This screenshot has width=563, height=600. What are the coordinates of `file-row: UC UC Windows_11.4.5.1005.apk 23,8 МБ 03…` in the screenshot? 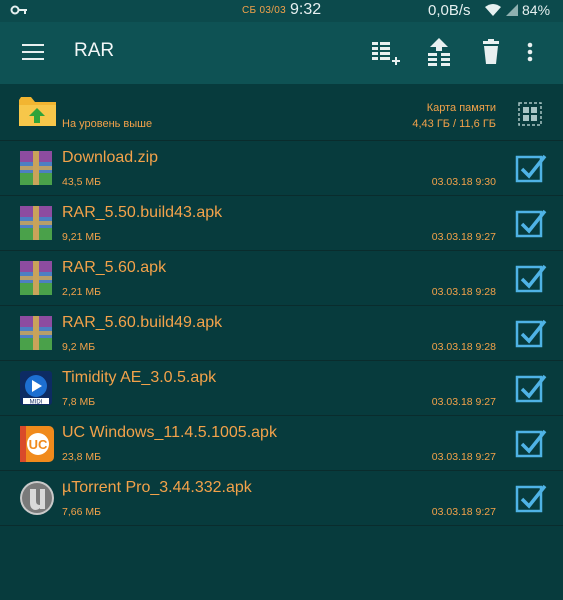 It's located at (281, 443).